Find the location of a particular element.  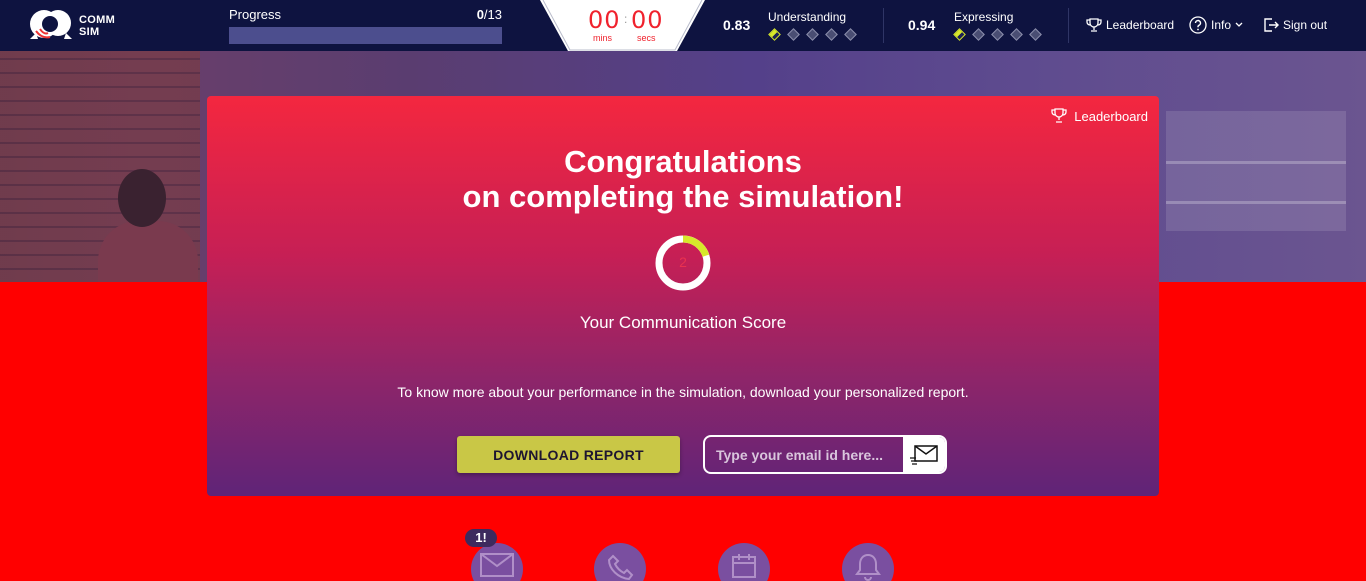

email-field is located at coordinates (804, 454).